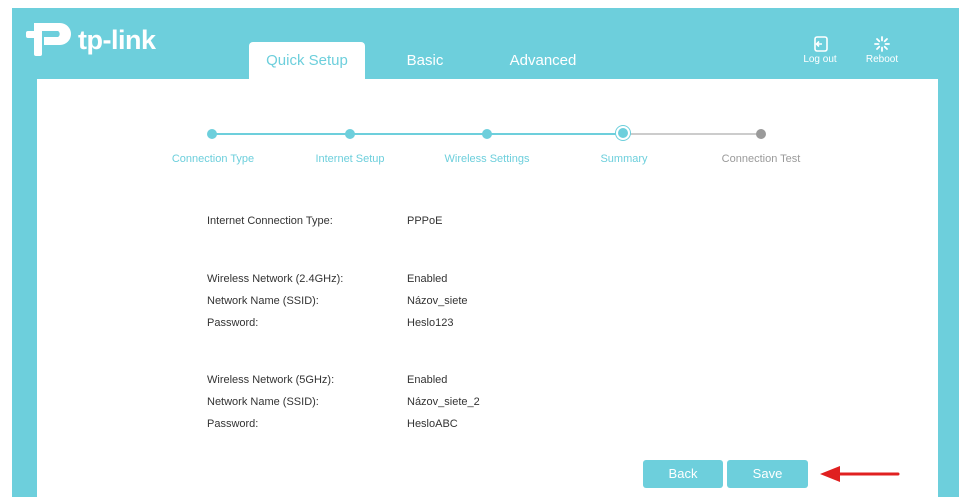  What do you see at coordinates (761, 134) in the screenshot?
I see `step-dot-connection-test` at bounding box center [761, 134].